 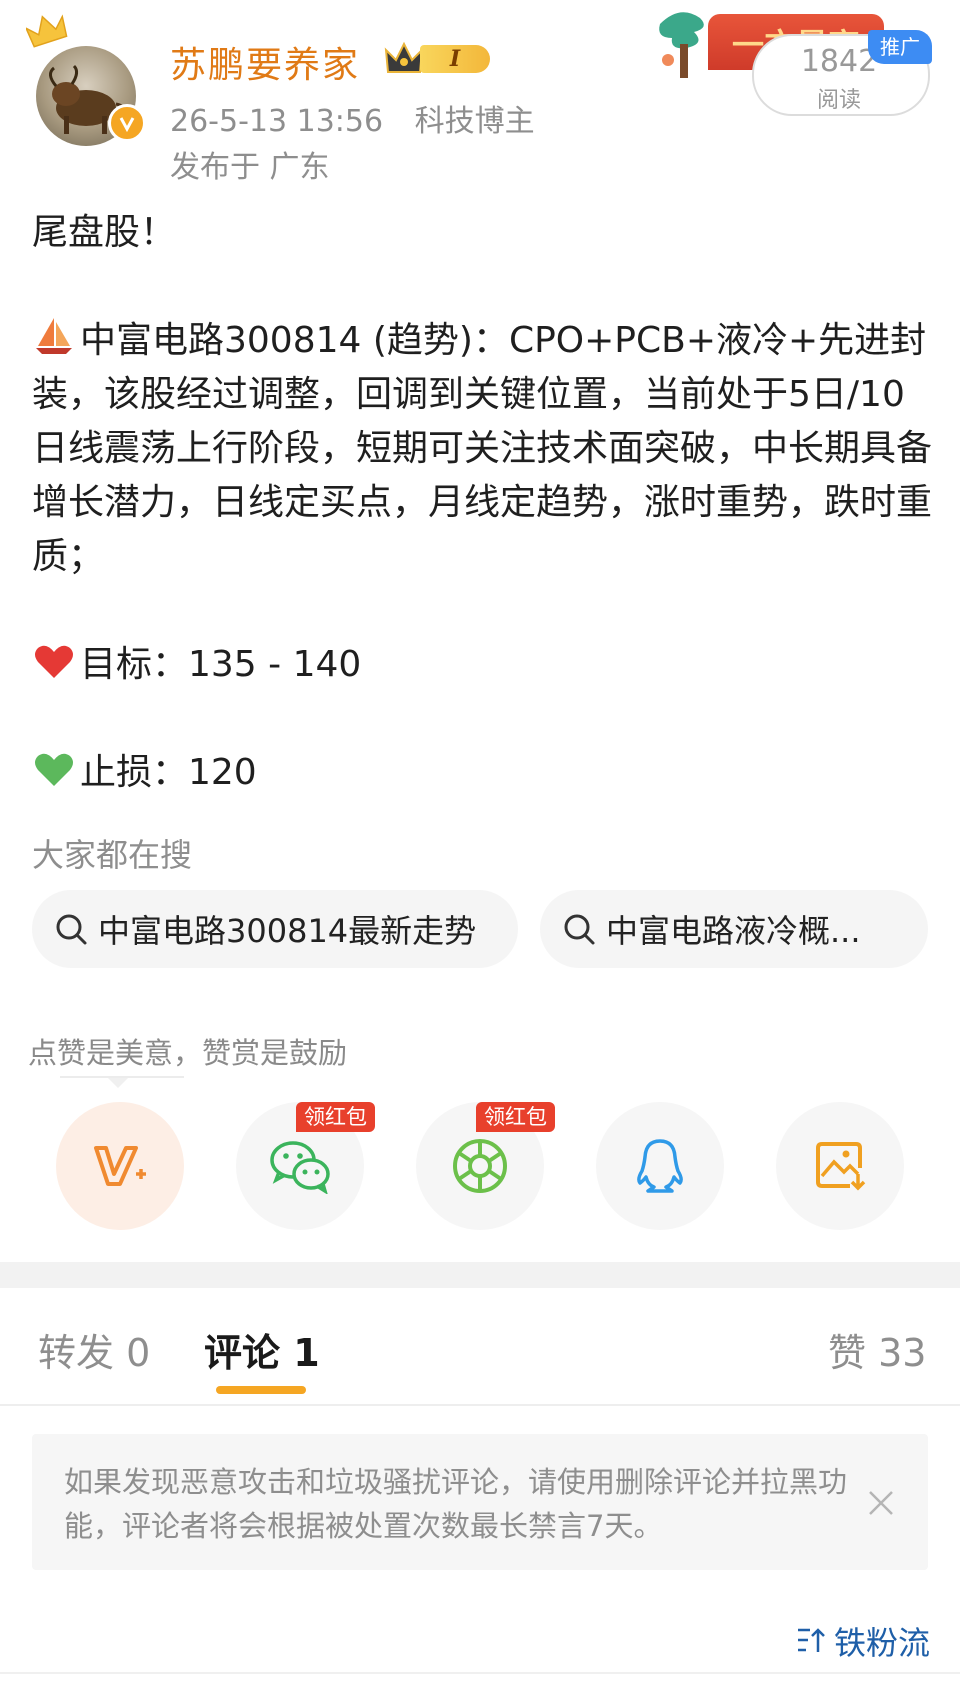 I want to click on stoploss-line: 止损：120, so click(x=482, y=773).